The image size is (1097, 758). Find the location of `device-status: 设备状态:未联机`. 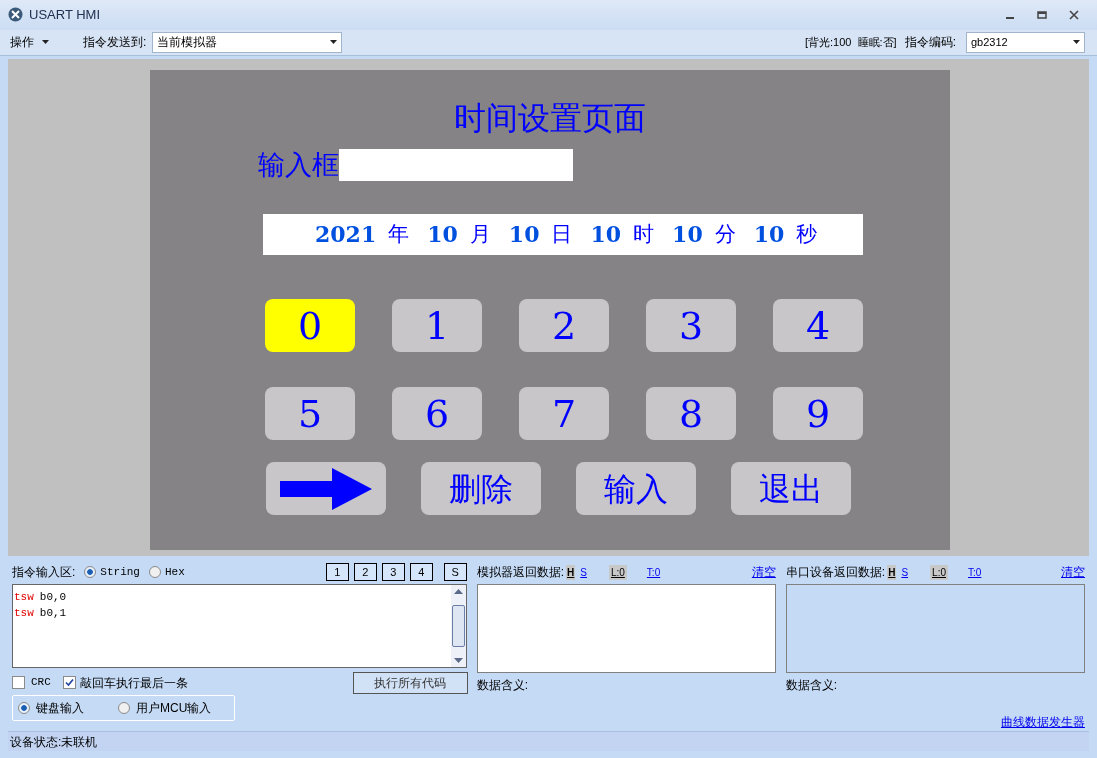

device-status: 设备状态:未联机 is located at coordinates (54, 742).